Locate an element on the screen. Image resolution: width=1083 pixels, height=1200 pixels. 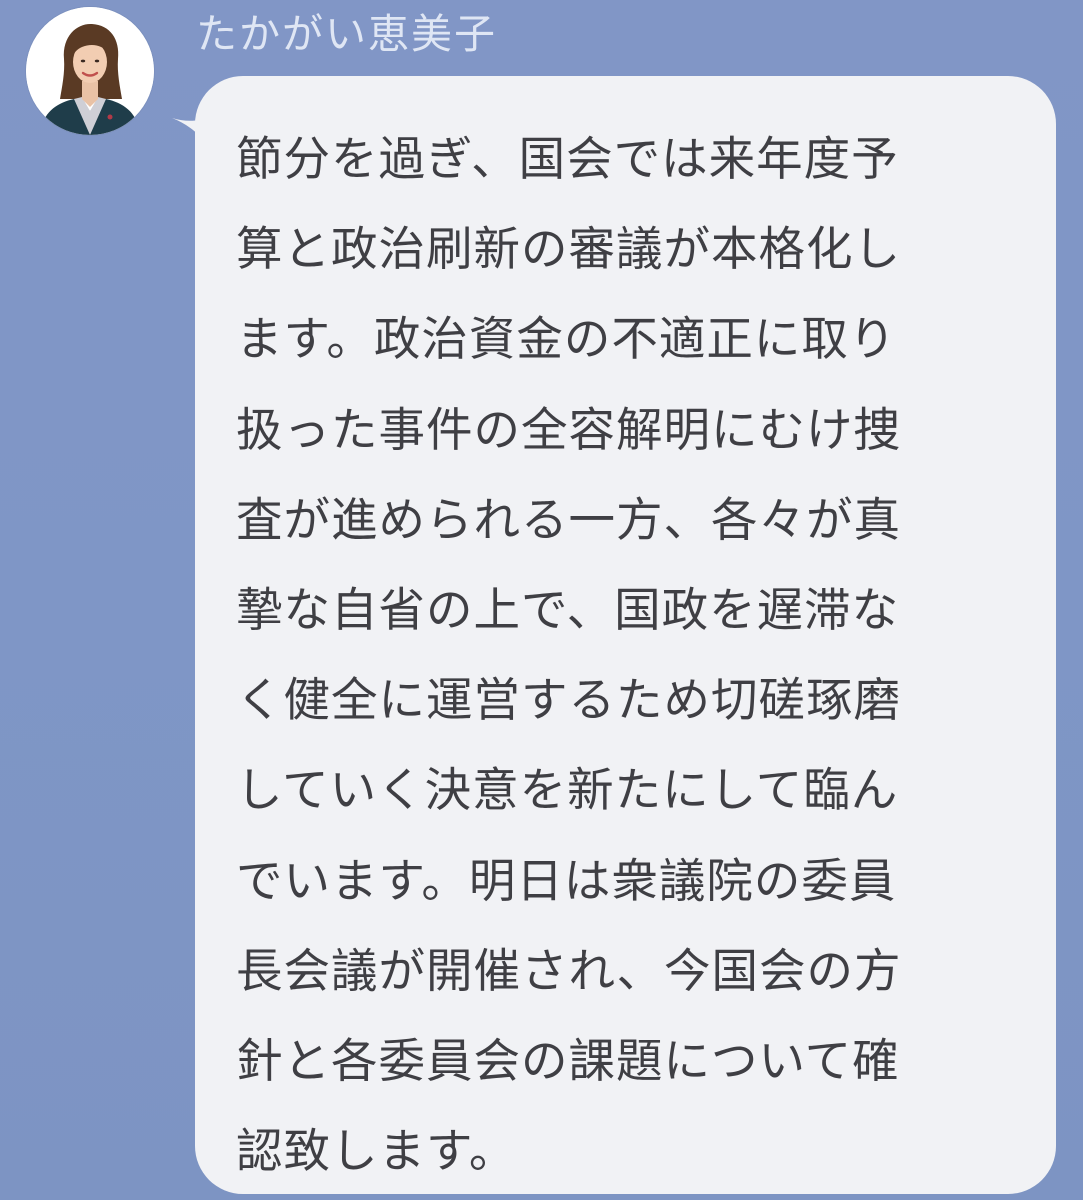
sender-avatar is located at coordinates (90, 71).